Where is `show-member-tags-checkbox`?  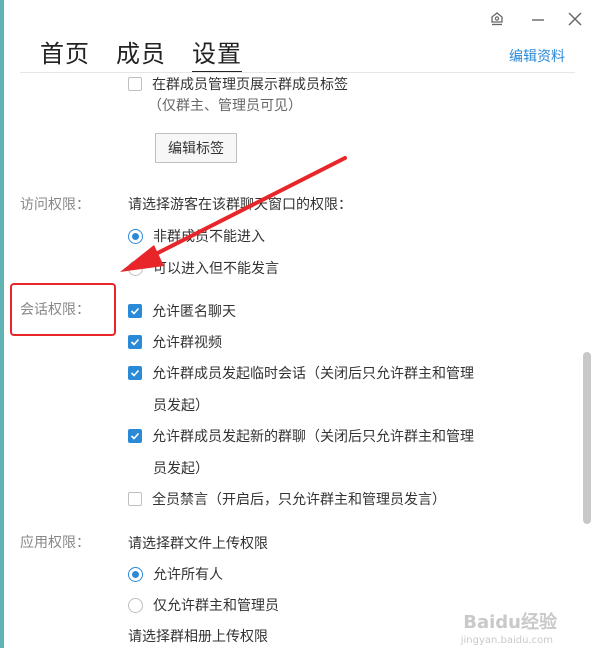 show-member-tags-checkbox is located at coordinates (135, 84).